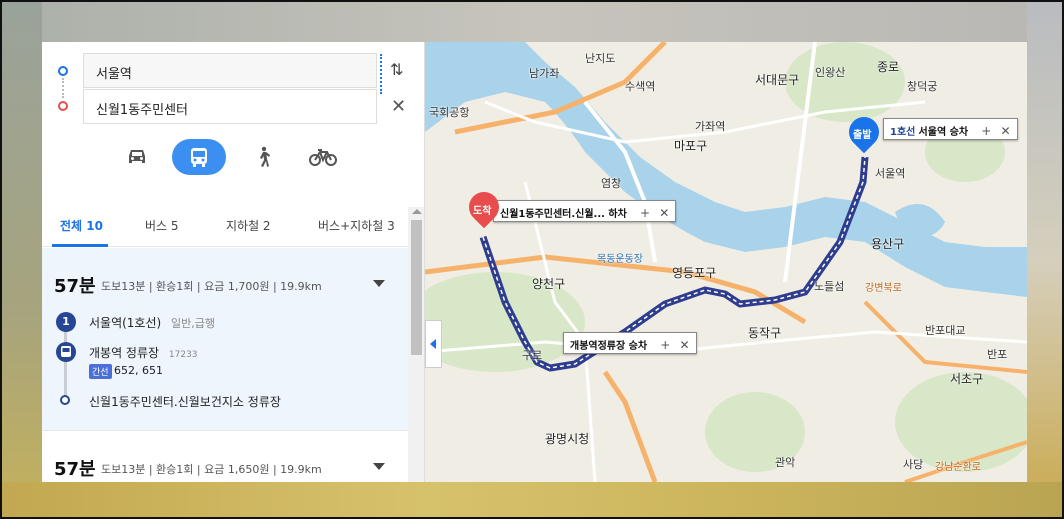 This screenshot has height=519, width=1064. Describe the element at coordinates (600, 58) in the screenshot. I see `map-label: 난지도` at that location.